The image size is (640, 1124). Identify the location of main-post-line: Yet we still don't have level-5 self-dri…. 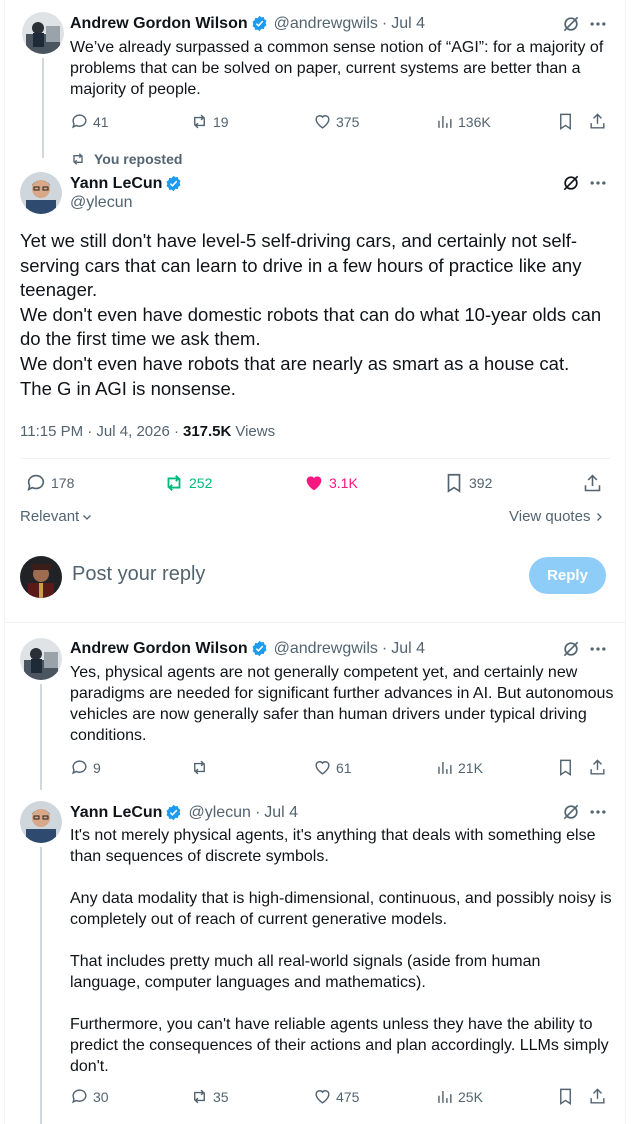
(301, 265).